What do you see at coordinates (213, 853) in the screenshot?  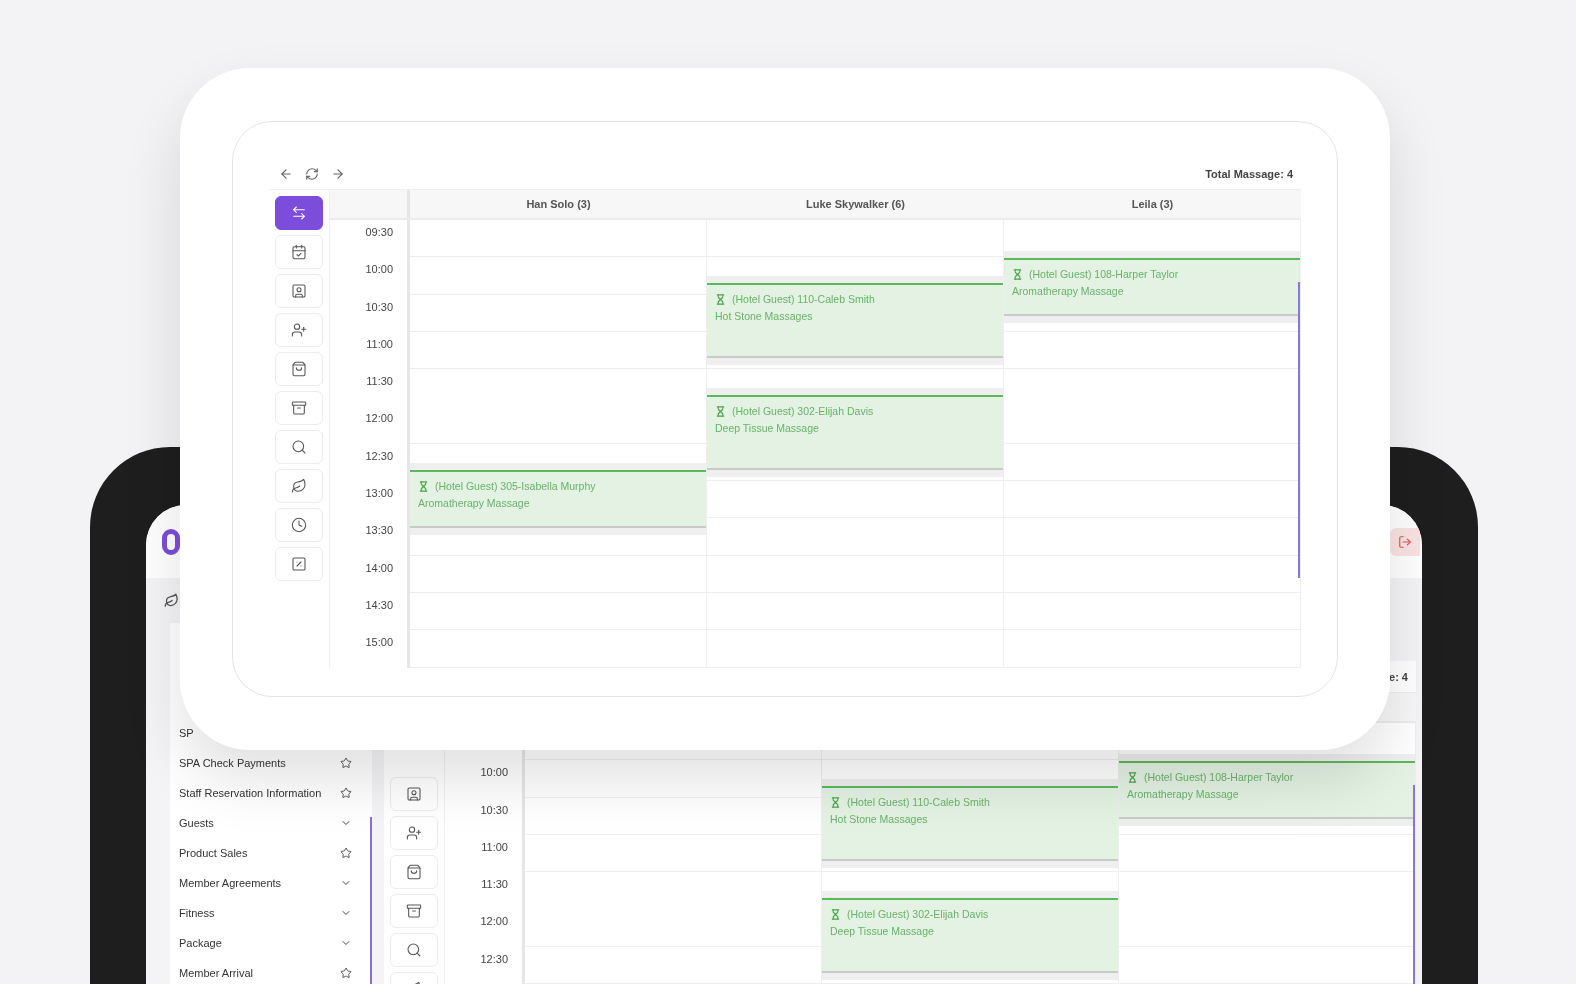 I see `sidebar-item: Product Sales` at bounding box center [213, 853].